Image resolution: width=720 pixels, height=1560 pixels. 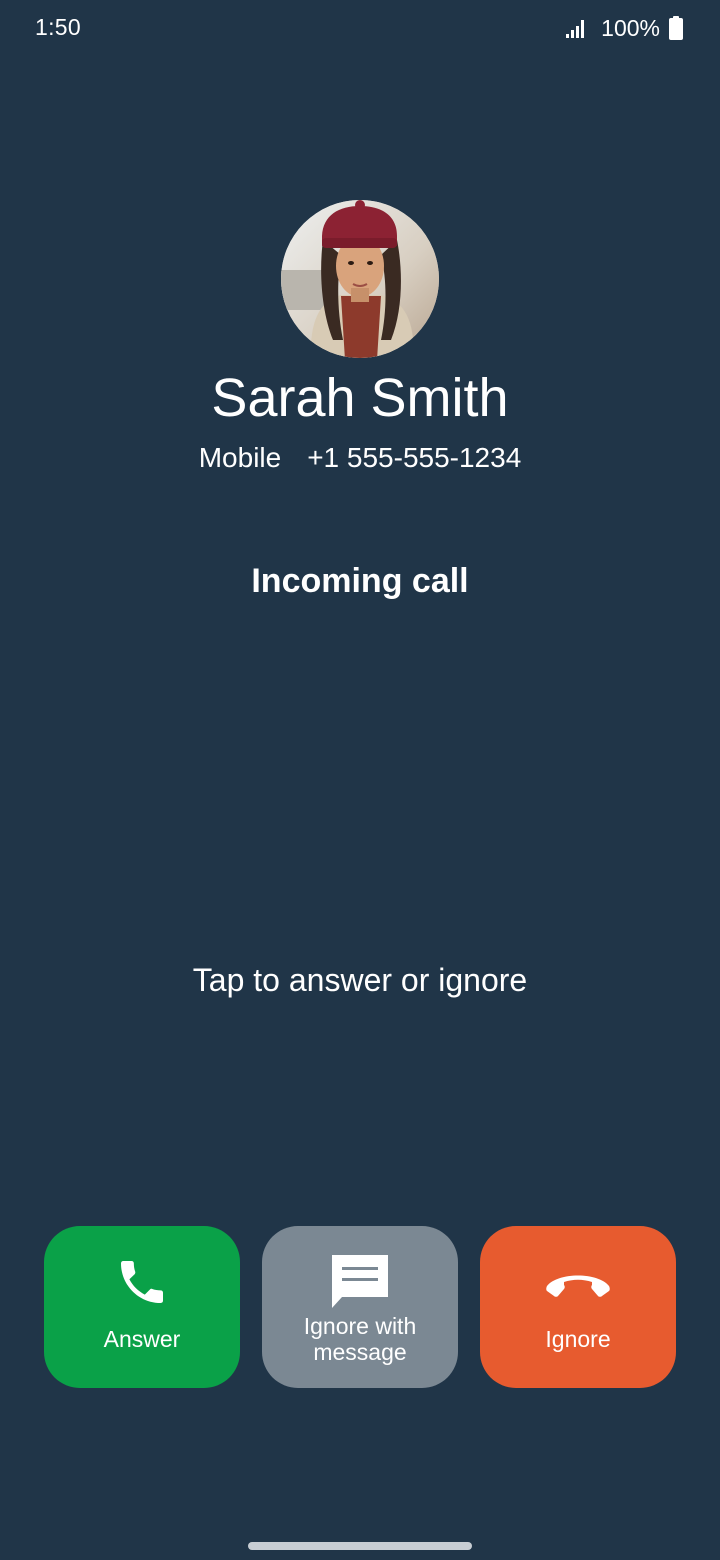 I want to click on phone-number: +1 555-555-1234, so click(x=414, y=457).